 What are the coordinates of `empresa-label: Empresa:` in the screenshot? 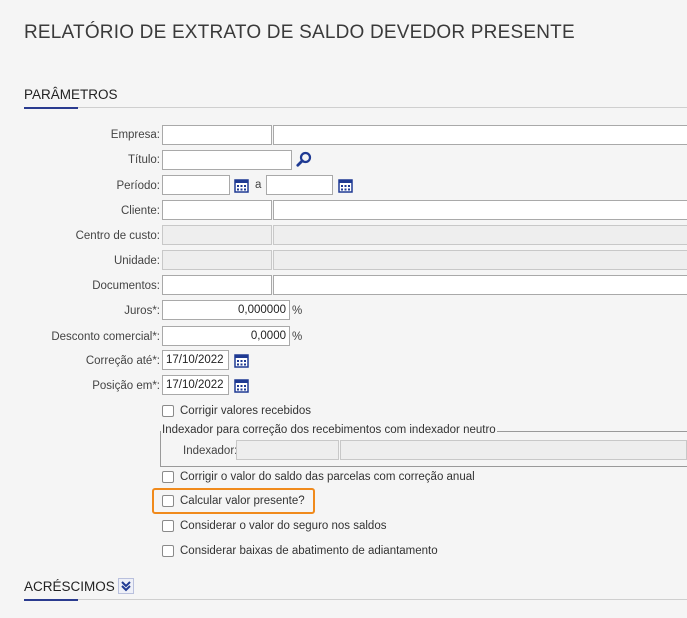 It's located at (135, 135).